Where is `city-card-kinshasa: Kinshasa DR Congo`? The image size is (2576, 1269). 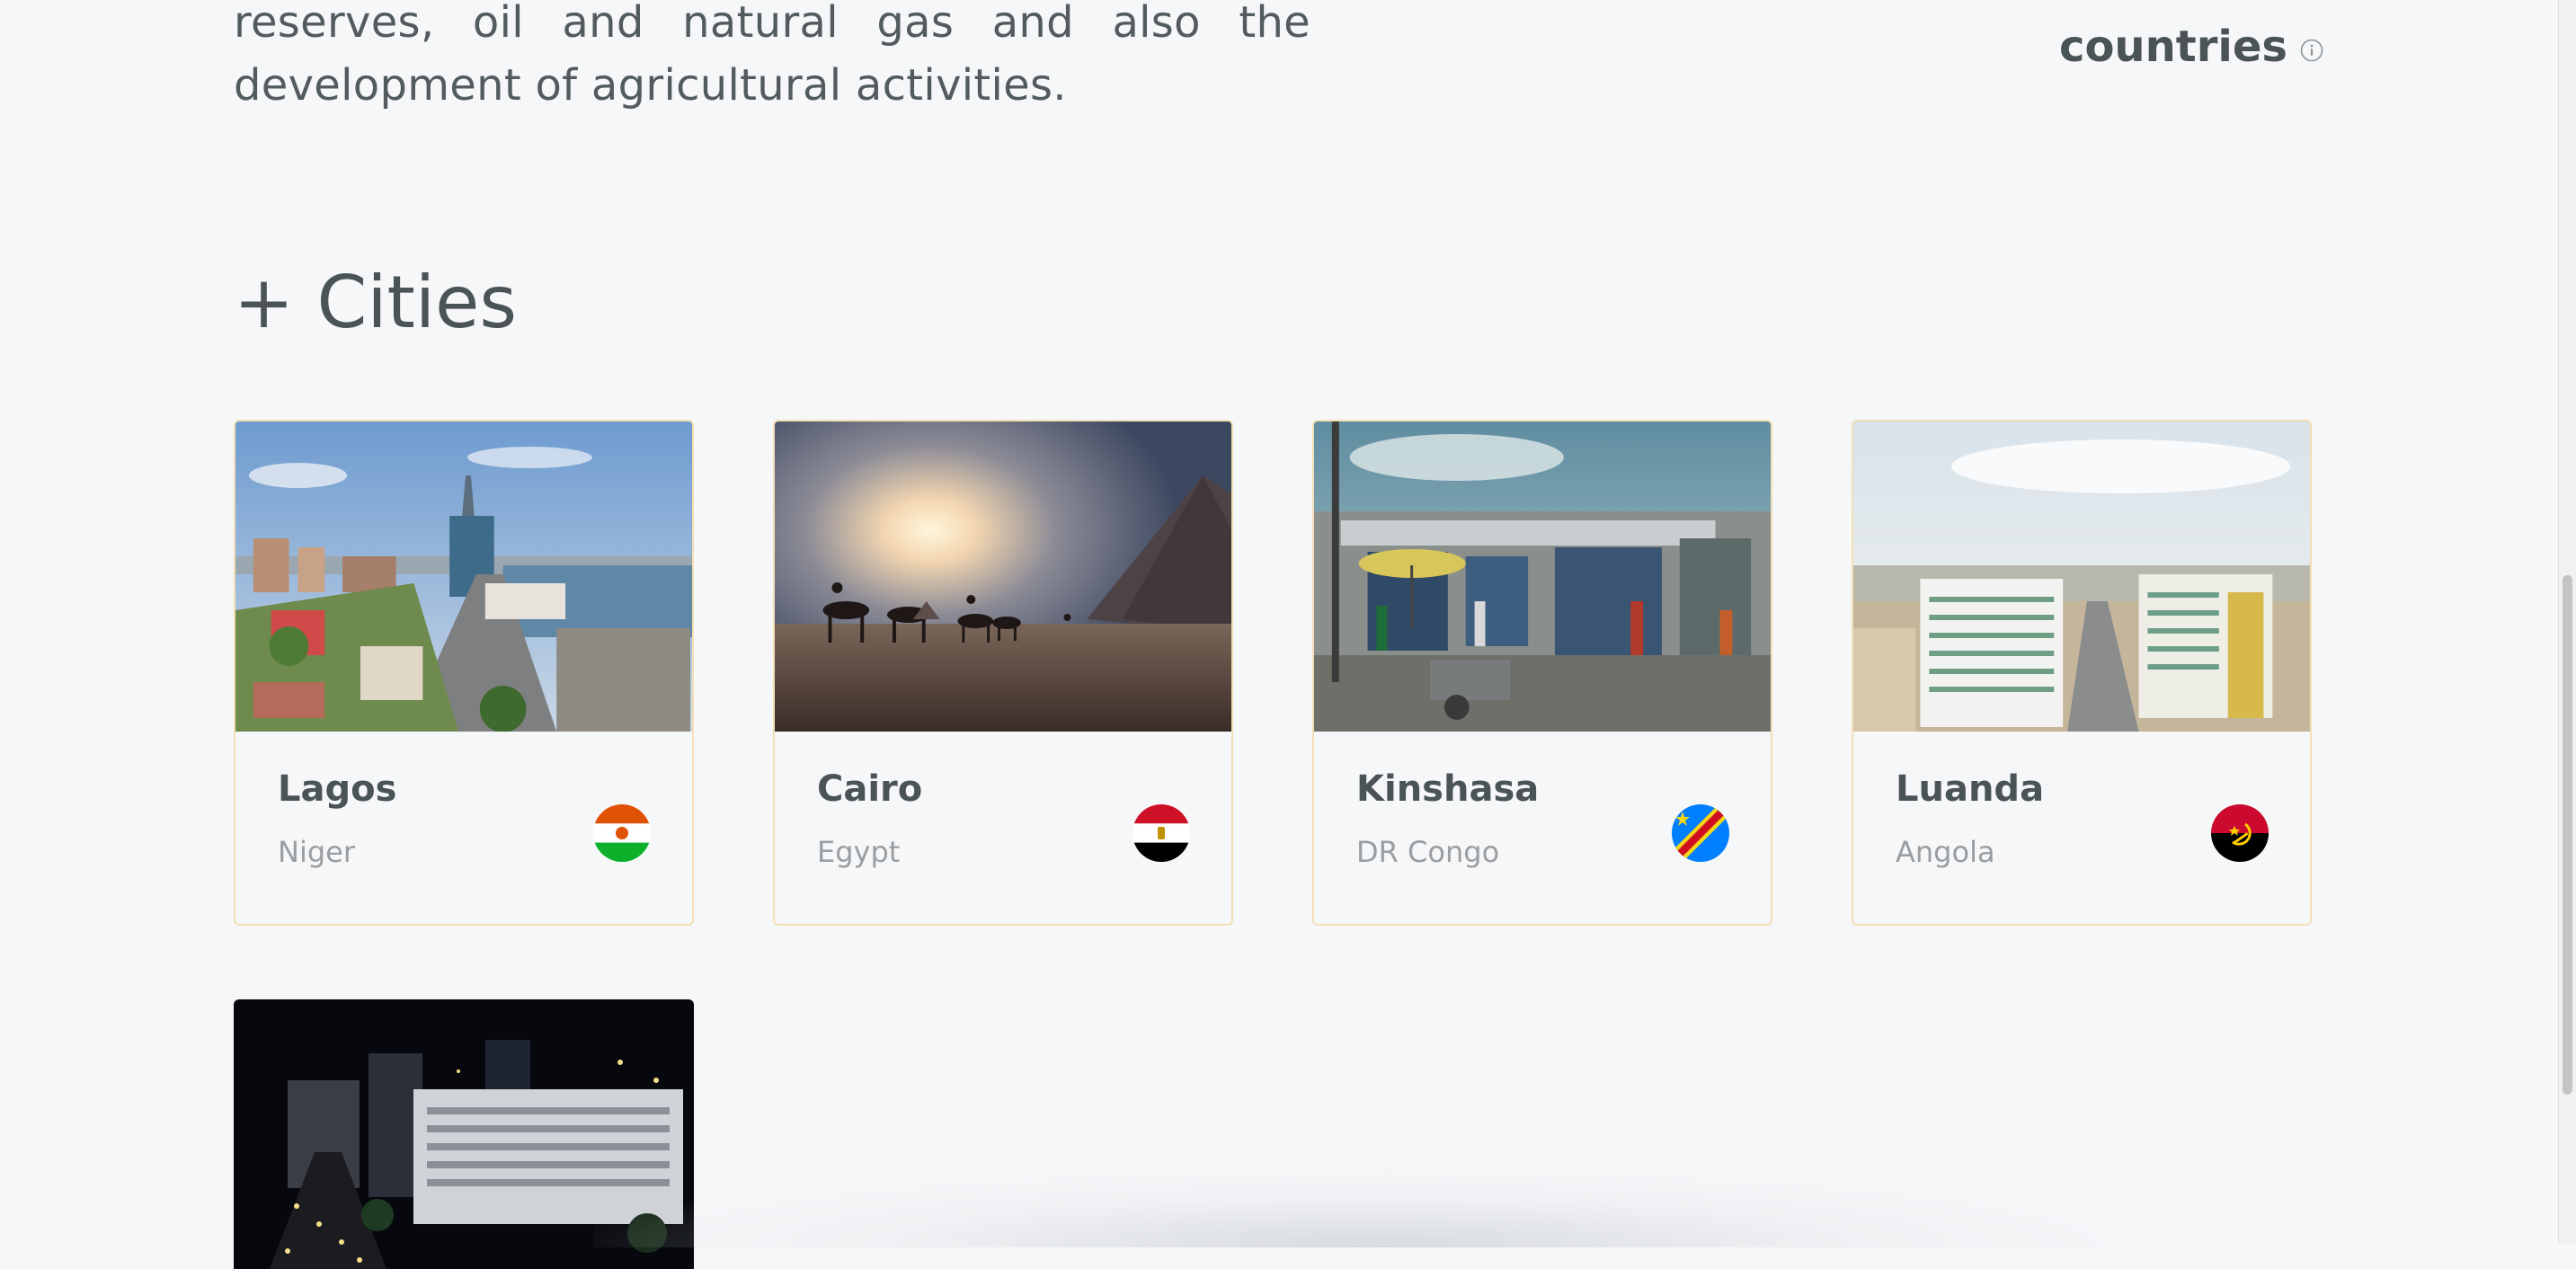 city-card-kinshasa: Kinshasa DR Congo is located at coordinates (1542, 673).